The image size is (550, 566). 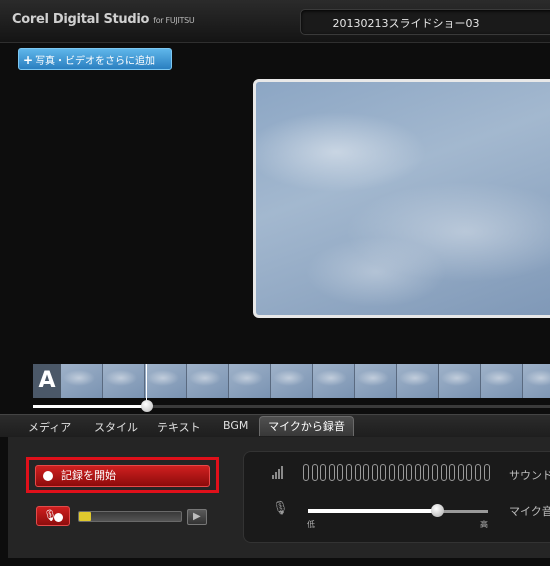 I want to click on input-level-bar, so click(x=130, y=516).